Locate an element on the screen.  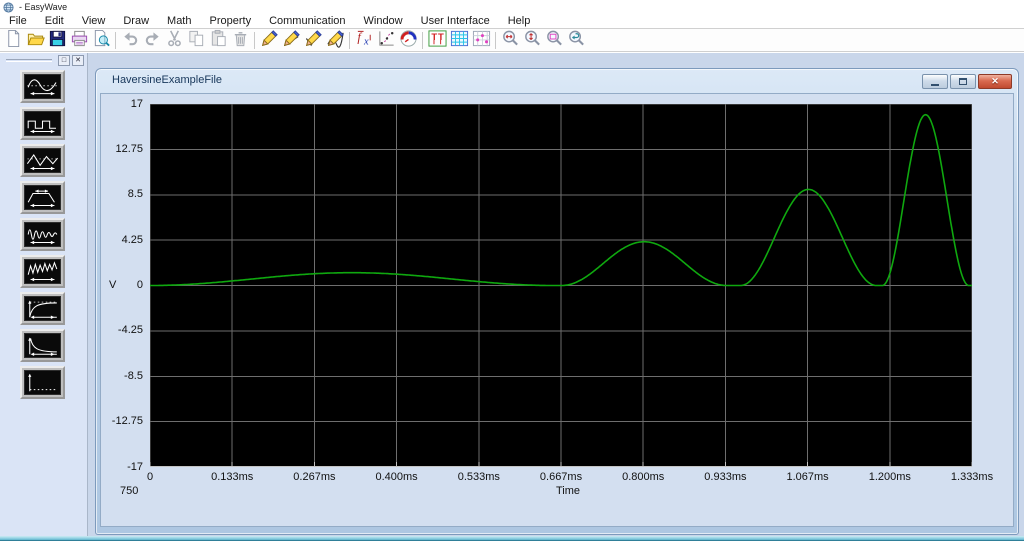
menu-file: File is located at coordinates (18, 21).